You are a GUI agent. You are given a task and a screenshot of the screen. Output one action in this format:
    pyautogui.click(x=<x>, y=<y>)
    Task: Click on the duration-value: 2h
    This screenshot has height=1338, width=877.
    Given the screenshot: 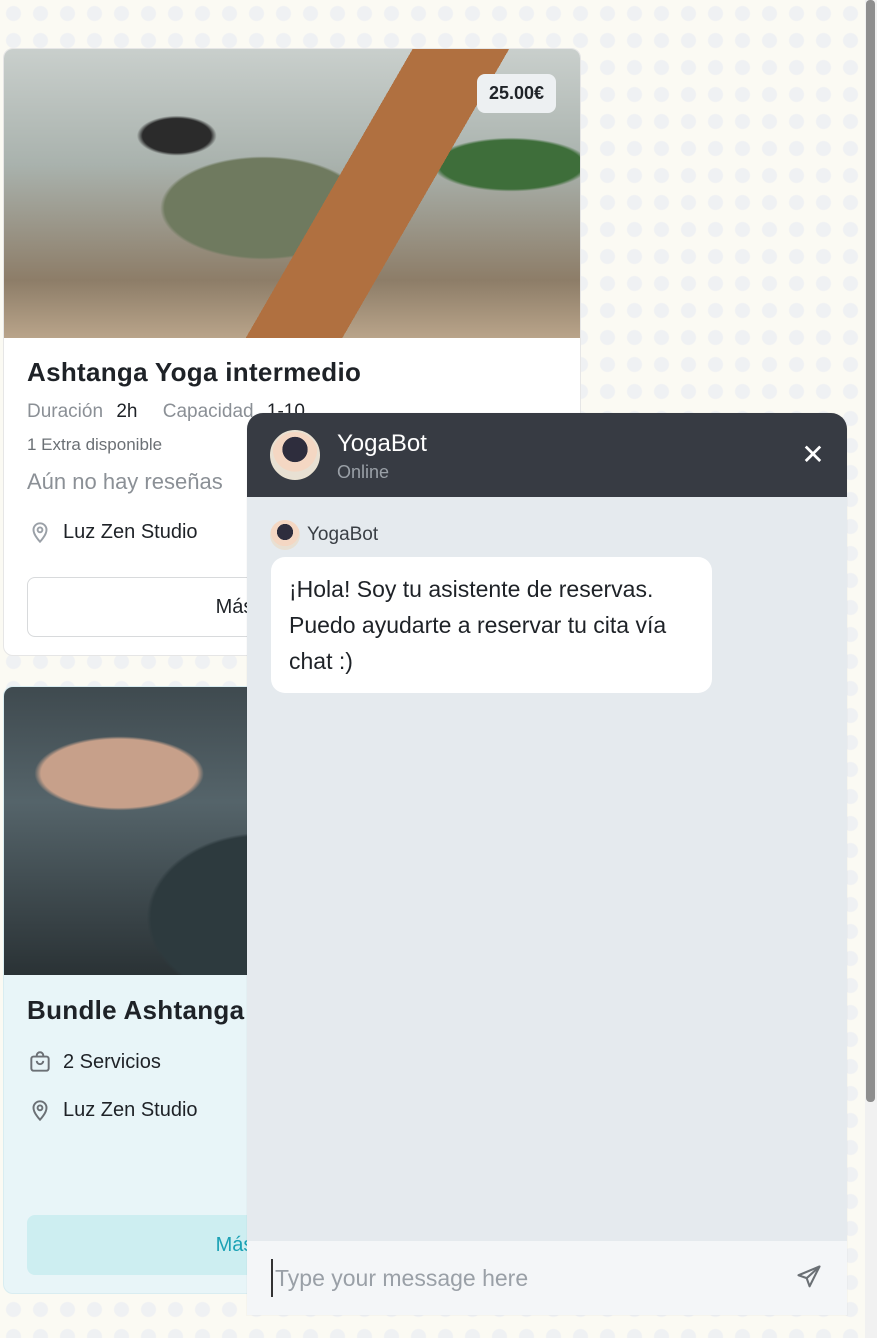 What is the action you would take?
    pyautogui.click(x=127, y=411)
    